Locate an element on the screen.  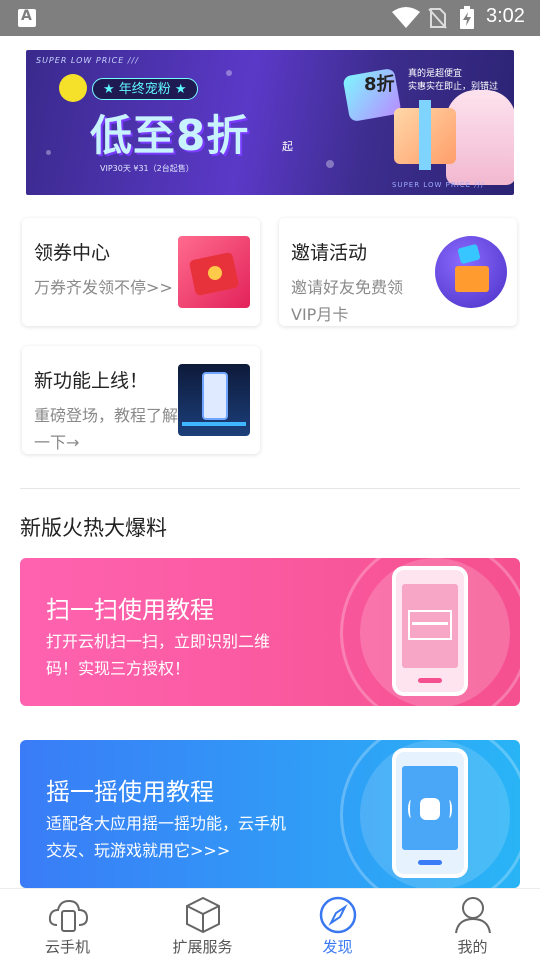
tab-cloud-phone: 云手机 is located at coordinates (67, 925).